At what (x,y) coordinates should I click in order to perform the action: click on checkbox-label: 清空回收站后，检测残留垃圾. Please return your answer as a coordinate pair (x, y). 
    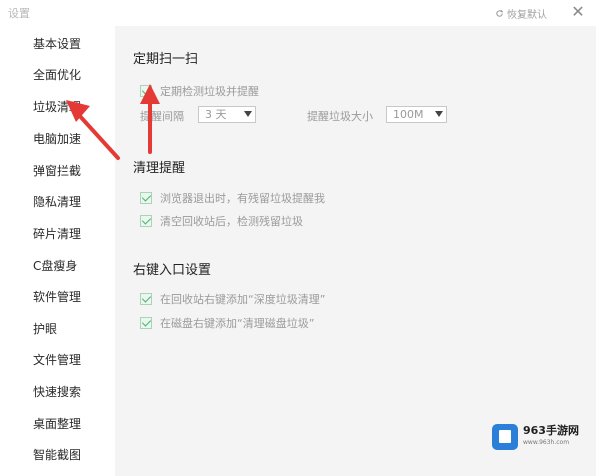
    Looking at the image, I should click on (231, 221).